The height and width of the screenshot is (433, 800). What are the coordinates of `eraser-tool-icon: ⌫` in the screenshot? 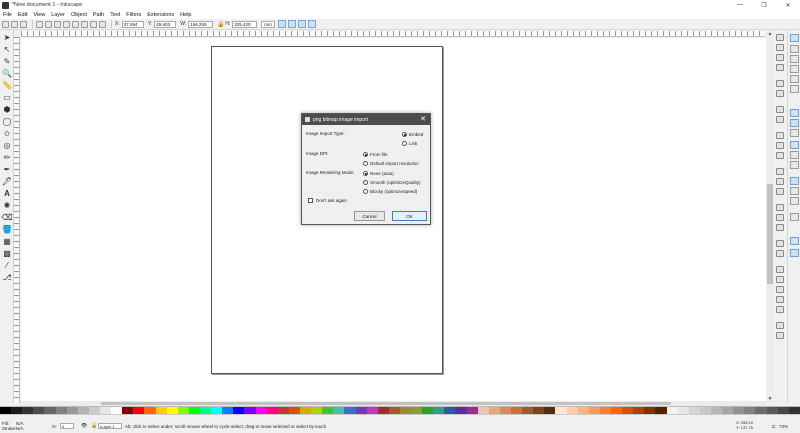 It's located at (6, 217).